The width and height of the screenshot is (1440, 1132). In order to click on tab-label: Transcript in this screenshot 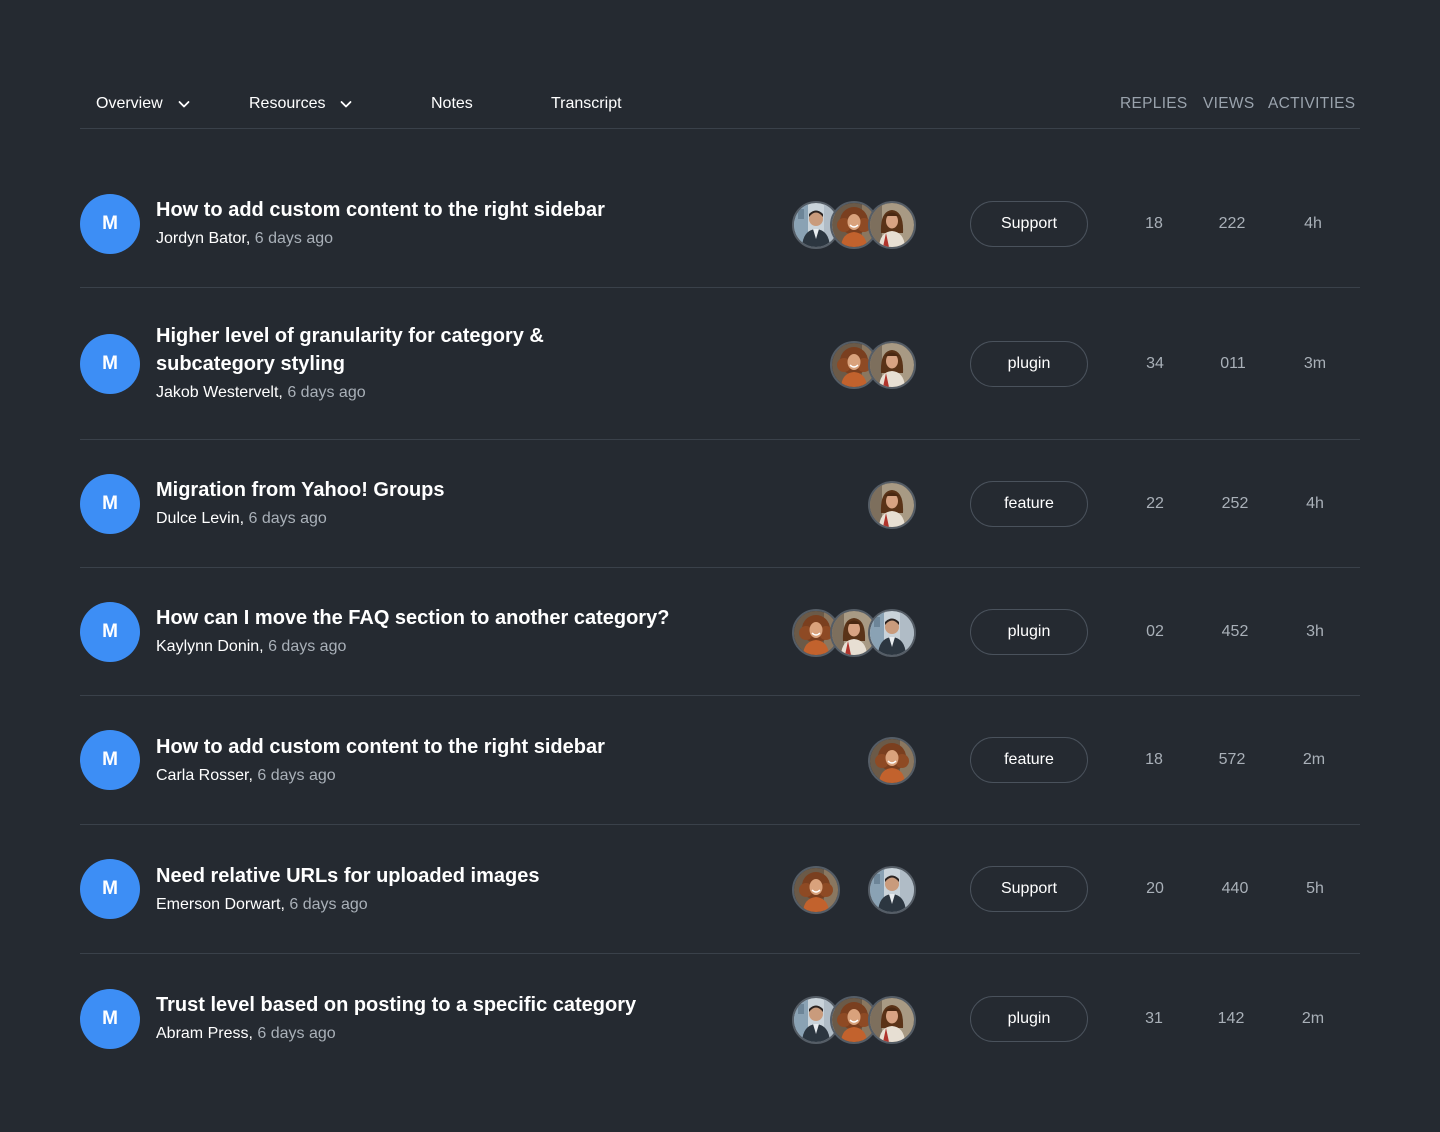, I will do `click(586, 103)`.